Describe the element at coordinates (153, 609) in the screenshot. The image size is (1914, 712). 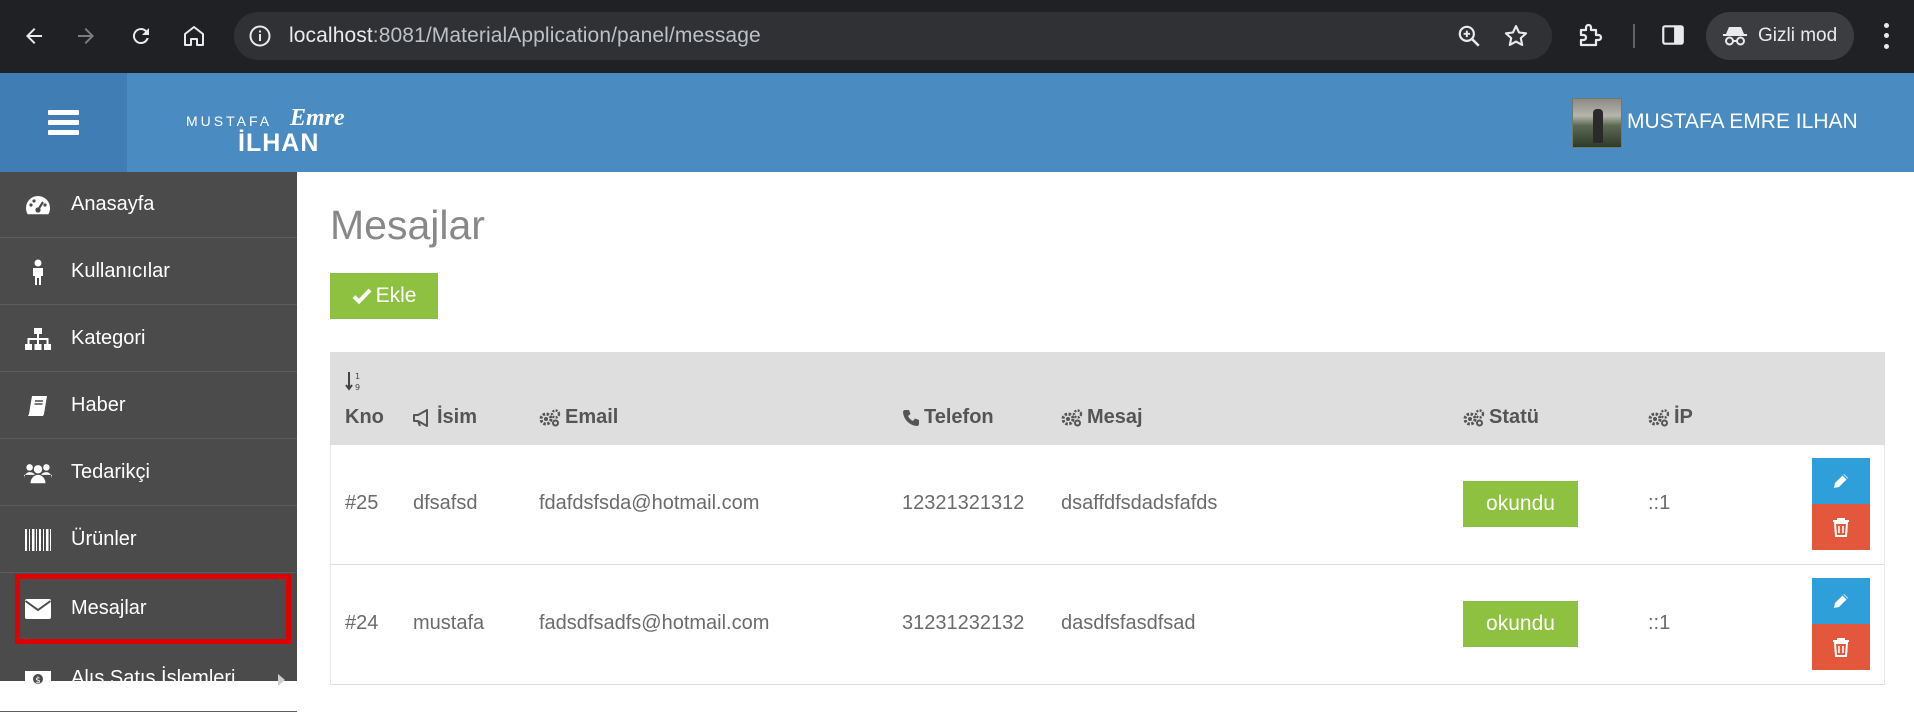
I see `sidebar-item-mesajlar: Mesajlar` at that location.